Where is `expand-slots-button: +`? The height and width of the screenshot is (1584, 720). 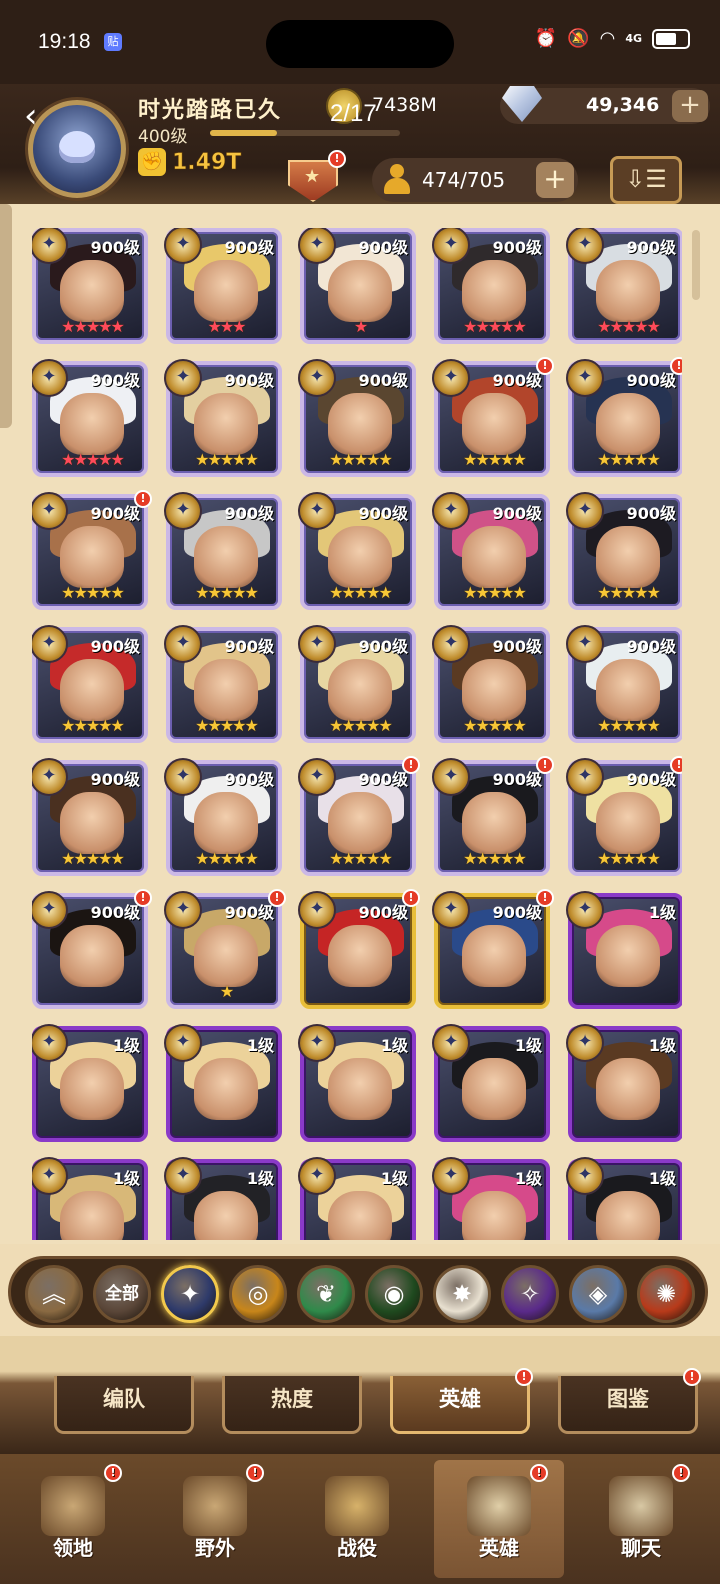
expand-slots-button: + is located at coordinates (555, 180).